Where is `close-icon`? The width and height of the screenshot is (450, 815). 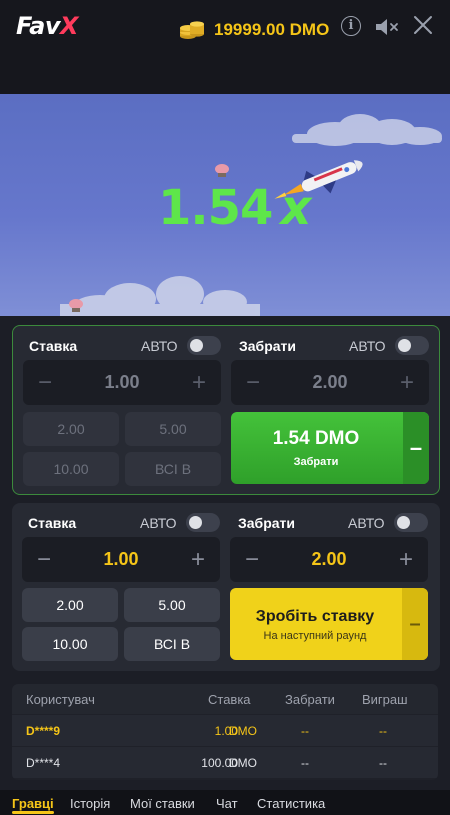 close-icon is located at coordinates (423, 25).